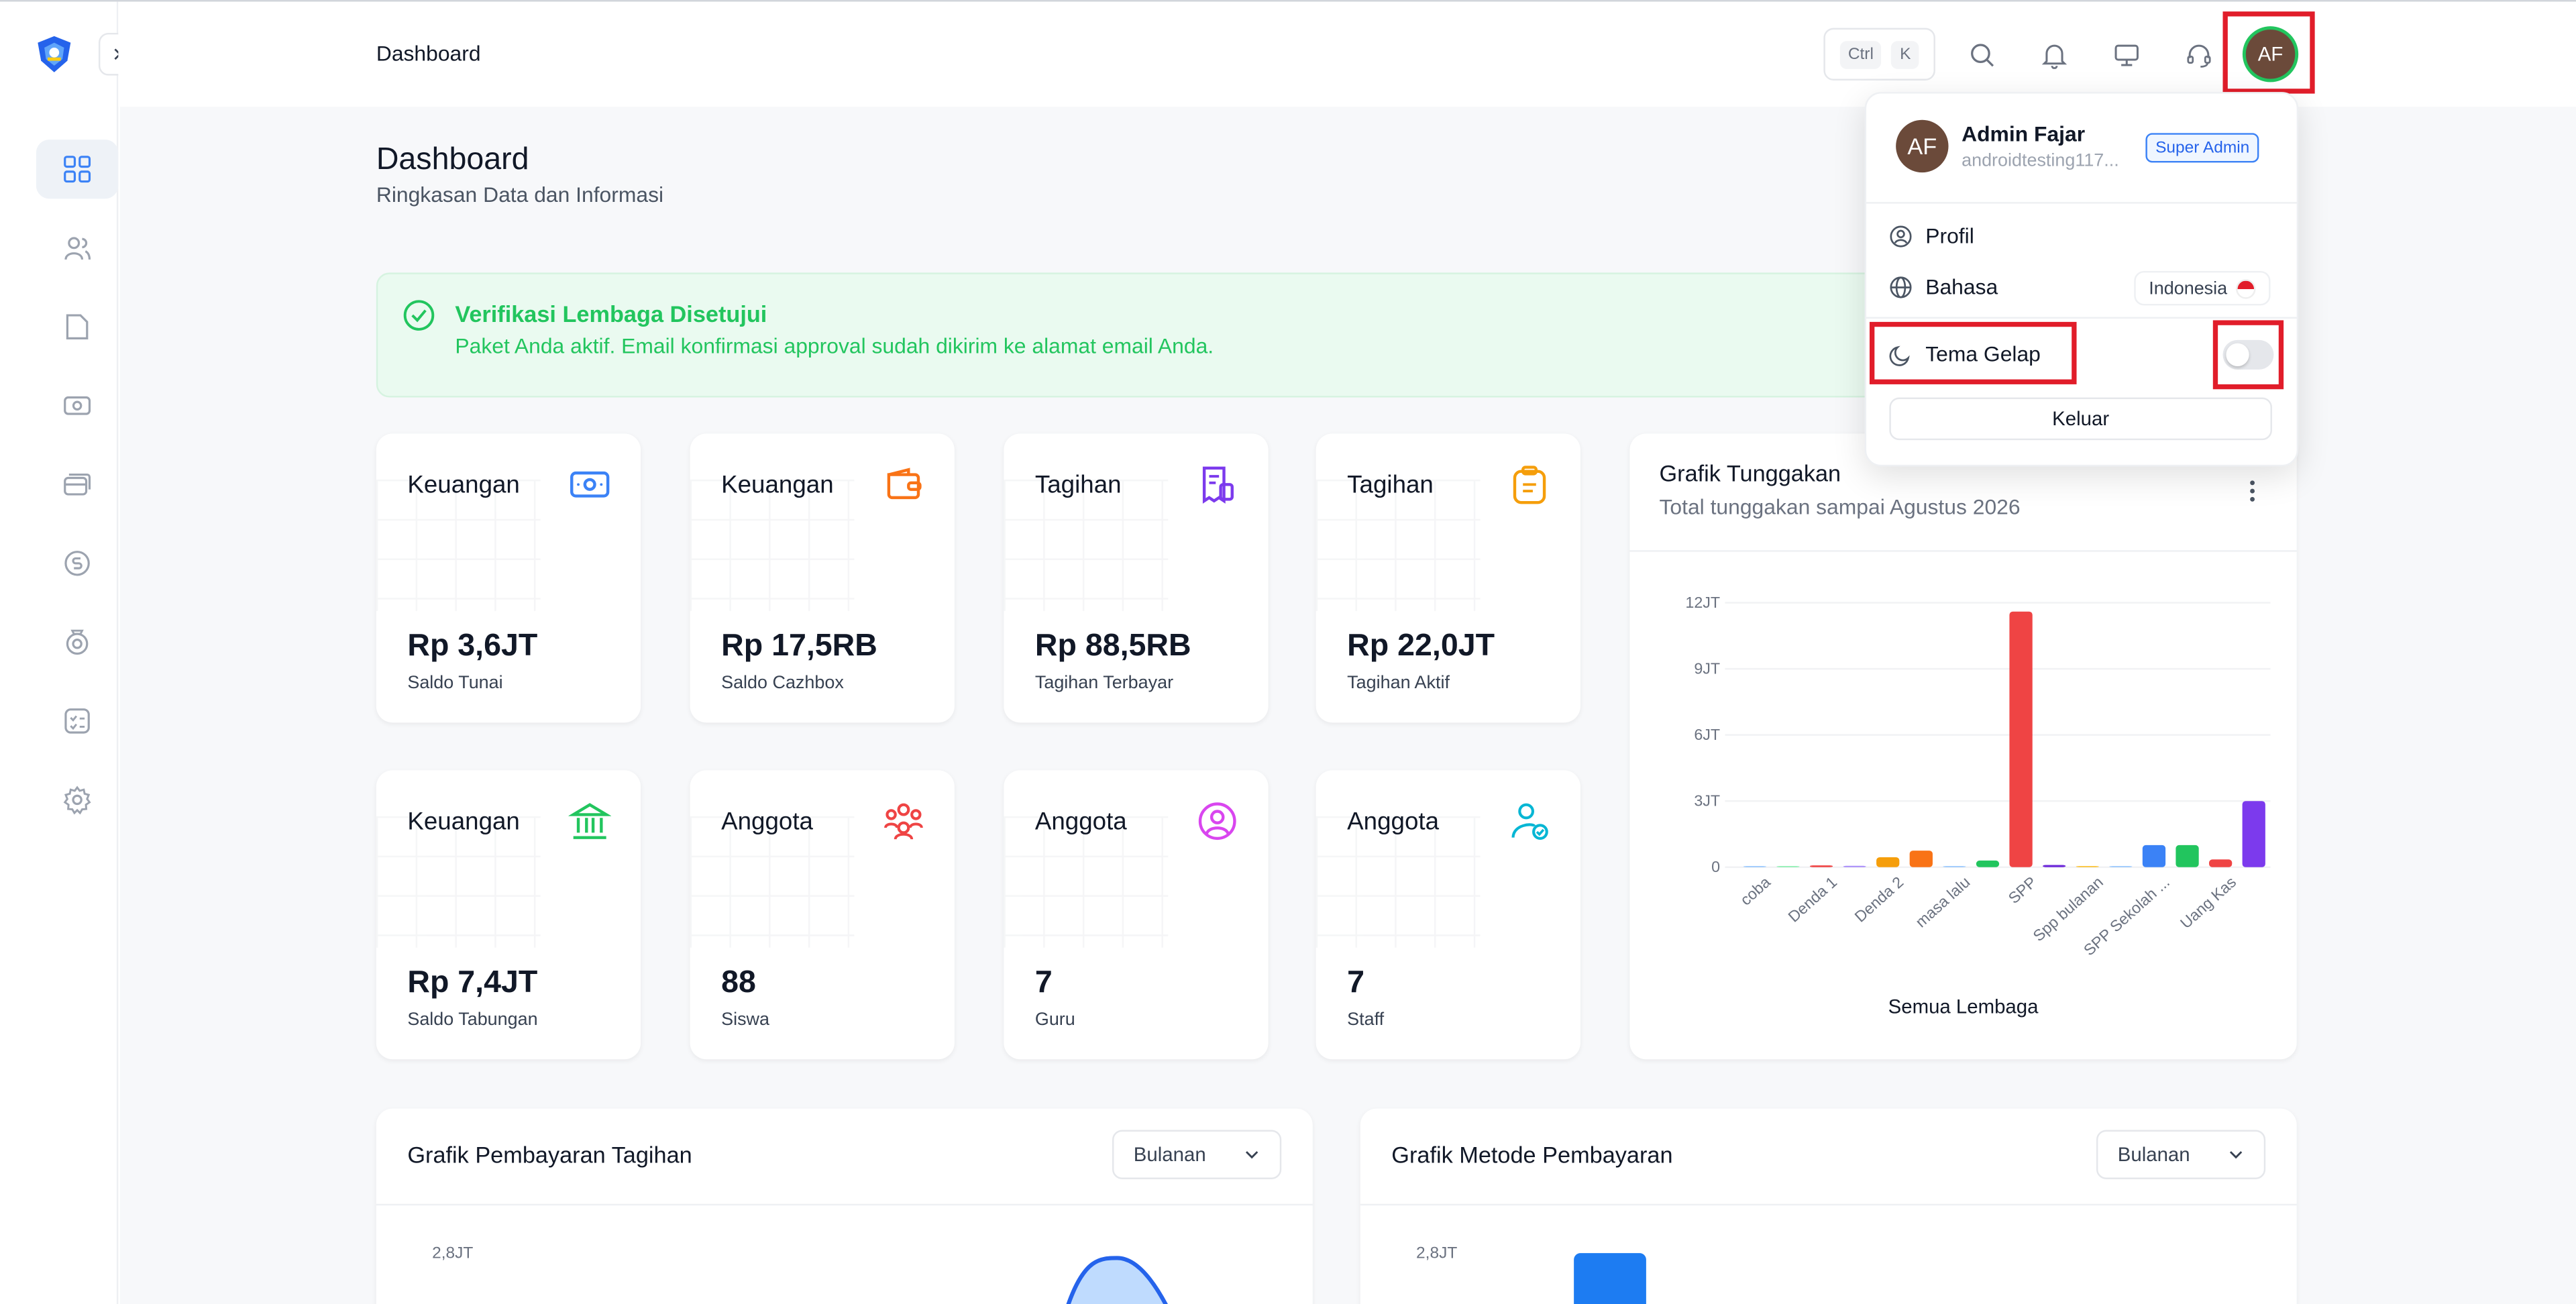 Image resolution: width=2576 pixels, height=1304 pixels. I want to click on language-selector: Indonesia, so click(2202, 288).